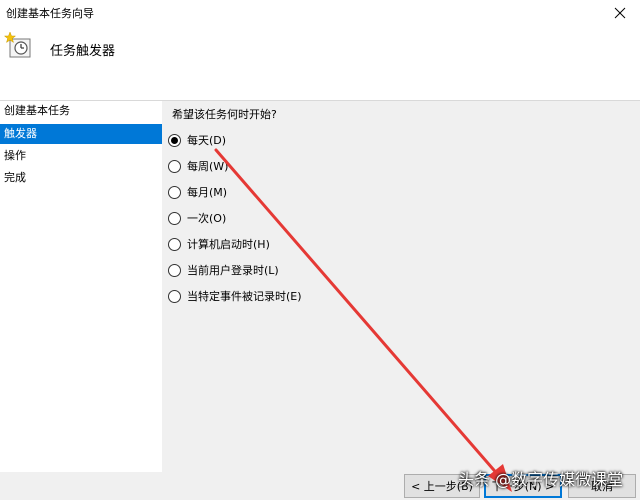 The height and width of the screenshot is (500, 640). I want to click on radio-at-logon, so click(174, 270).